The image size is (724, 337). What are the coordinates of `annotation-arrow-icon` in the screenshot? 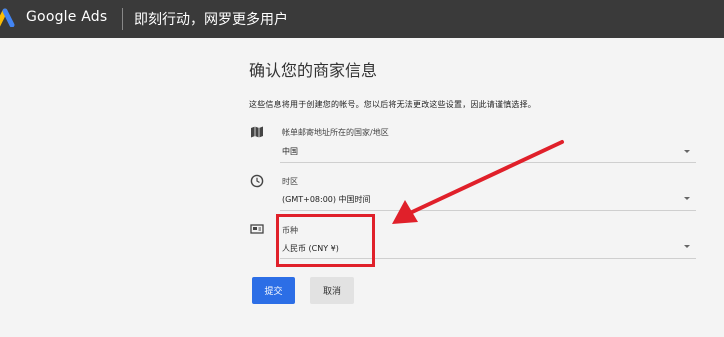 It's located at (478, 182).